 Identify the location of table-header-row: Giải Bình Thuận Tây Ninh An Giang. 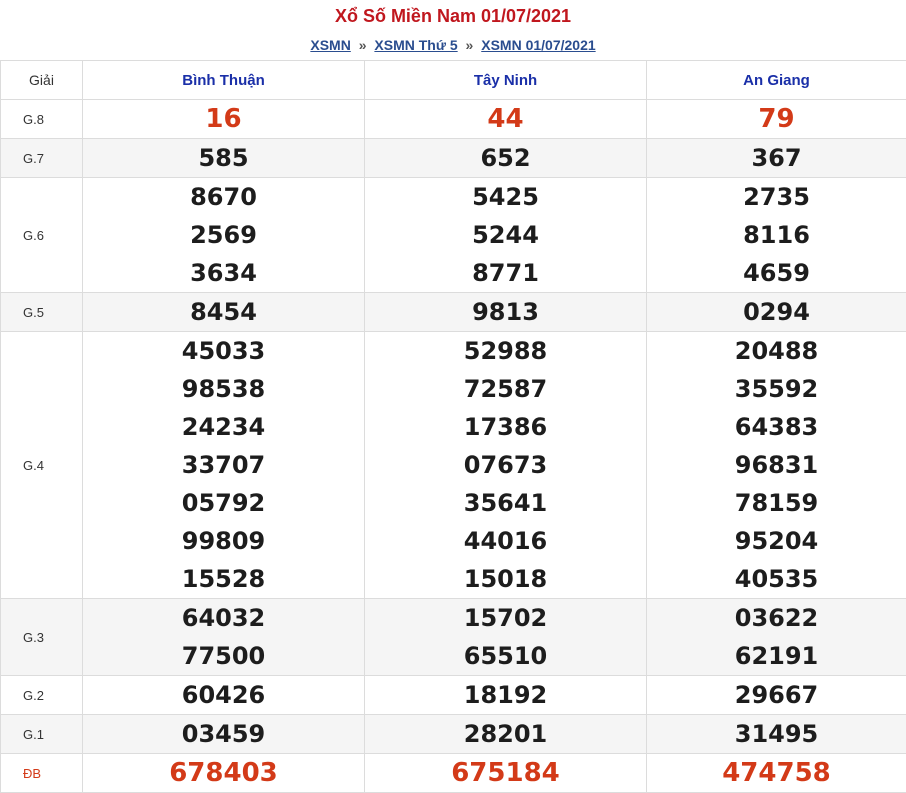
(453, 80).